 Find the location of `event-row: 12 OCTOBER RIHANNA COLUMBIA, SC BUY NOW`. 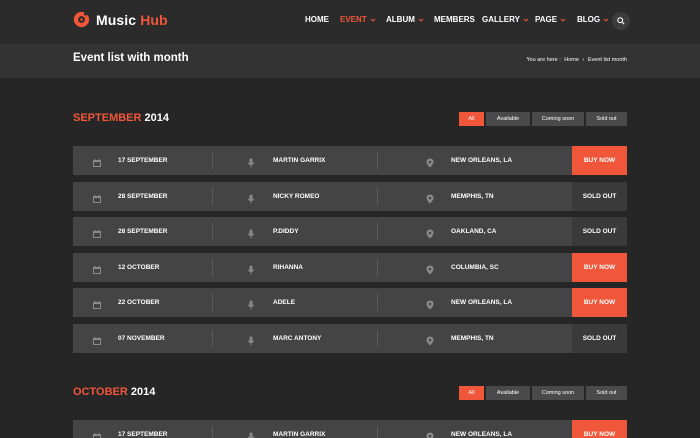

event-row: 12 OCTOBER RIHANNA COLUMBIA, SC BUY NOW is located at coordinates (350, 267).